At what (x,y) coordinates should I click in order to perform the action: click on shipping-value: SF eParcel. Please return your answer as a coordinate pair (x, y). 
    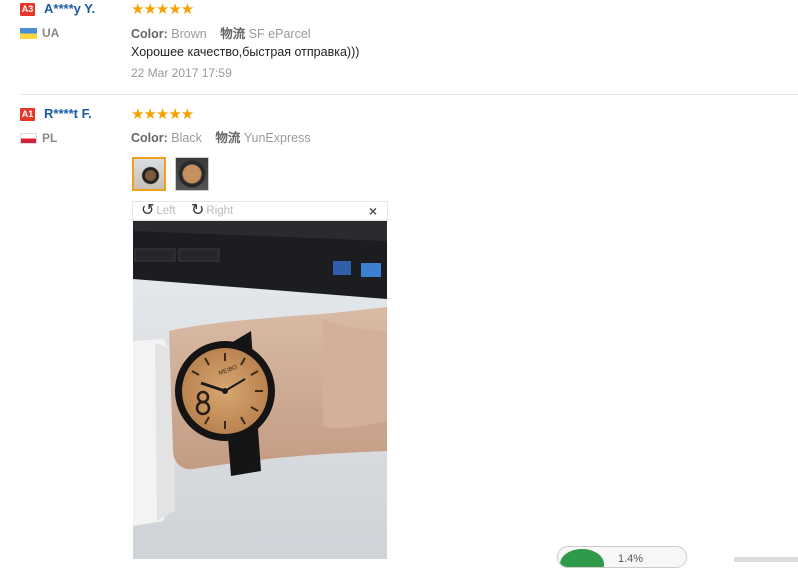
    Looking at the image, I should click on (279, 34).